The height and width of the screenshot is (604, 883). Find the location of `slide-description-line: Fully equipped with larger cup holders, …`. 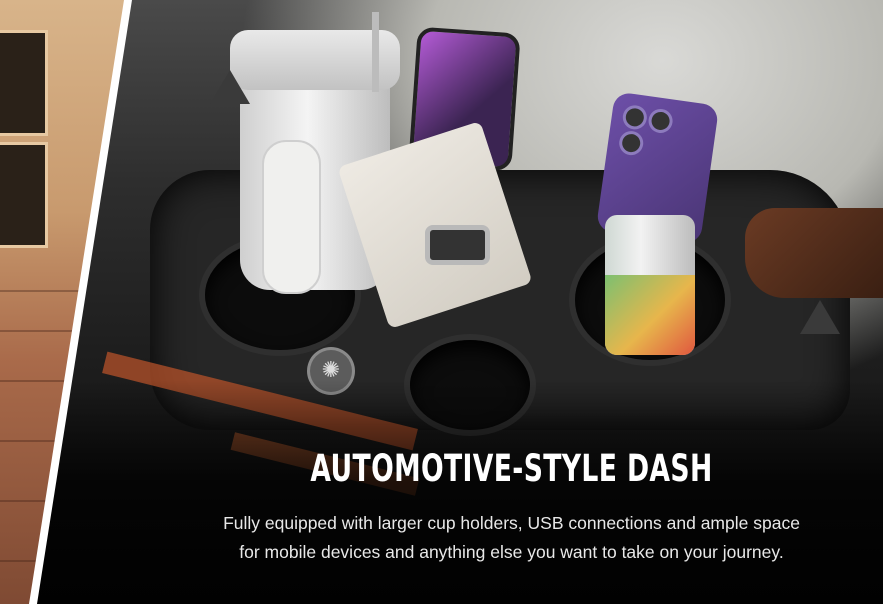

slide-description-line: Fully equipped with larger cup holders, … is located at coordinates (511, 523).